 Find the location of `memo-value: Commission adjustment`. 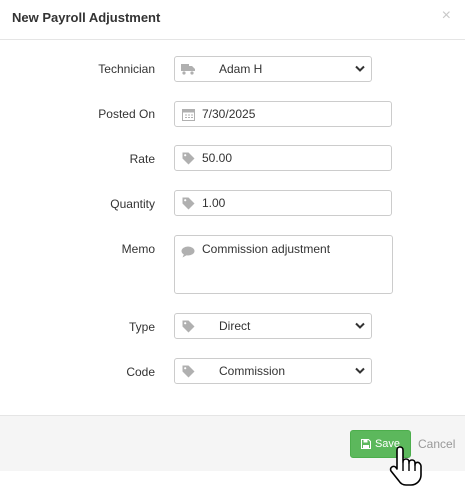

memo-value: Commission adjustment is located at coordinates (266, 249).